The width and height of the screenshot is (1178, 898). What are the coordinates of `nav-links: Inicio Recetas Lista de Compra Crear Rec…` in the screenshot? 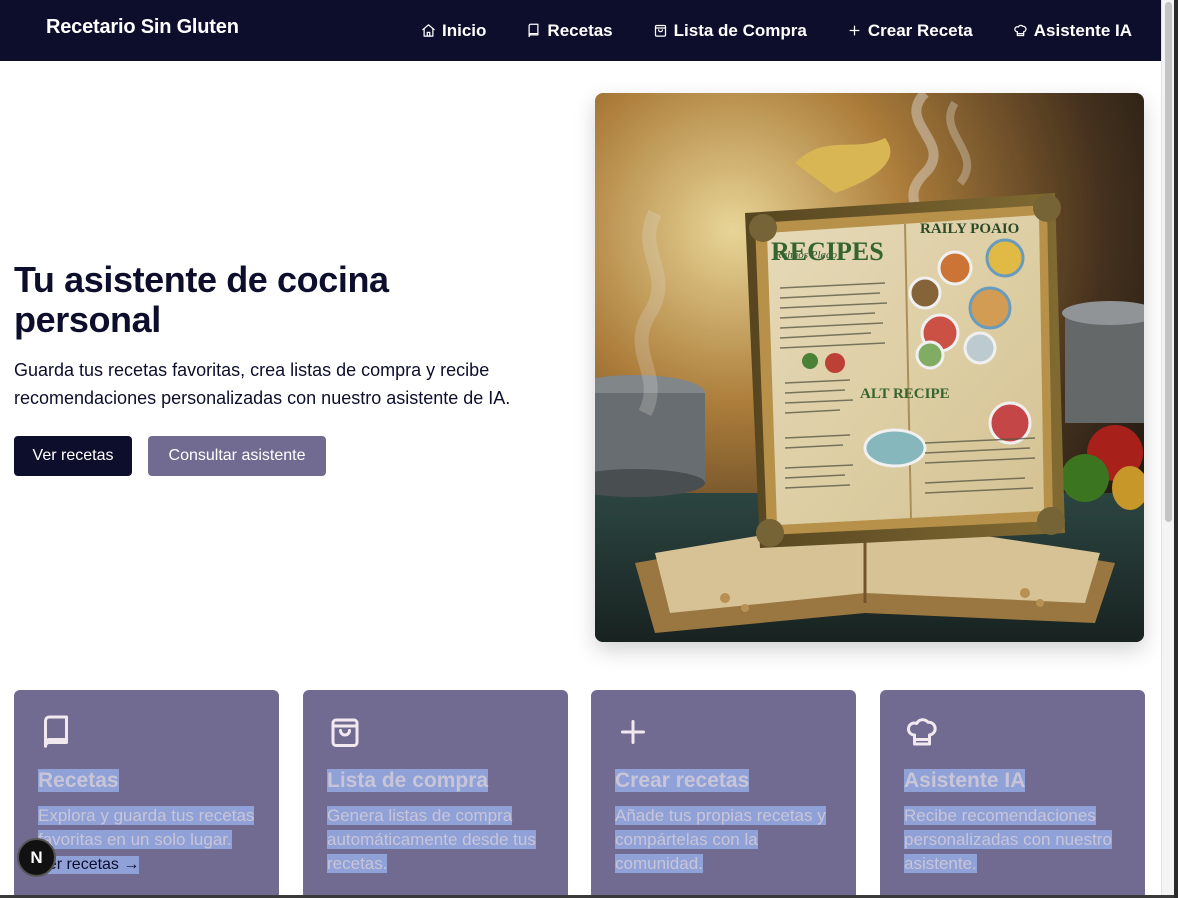 It's located at (776, 30).